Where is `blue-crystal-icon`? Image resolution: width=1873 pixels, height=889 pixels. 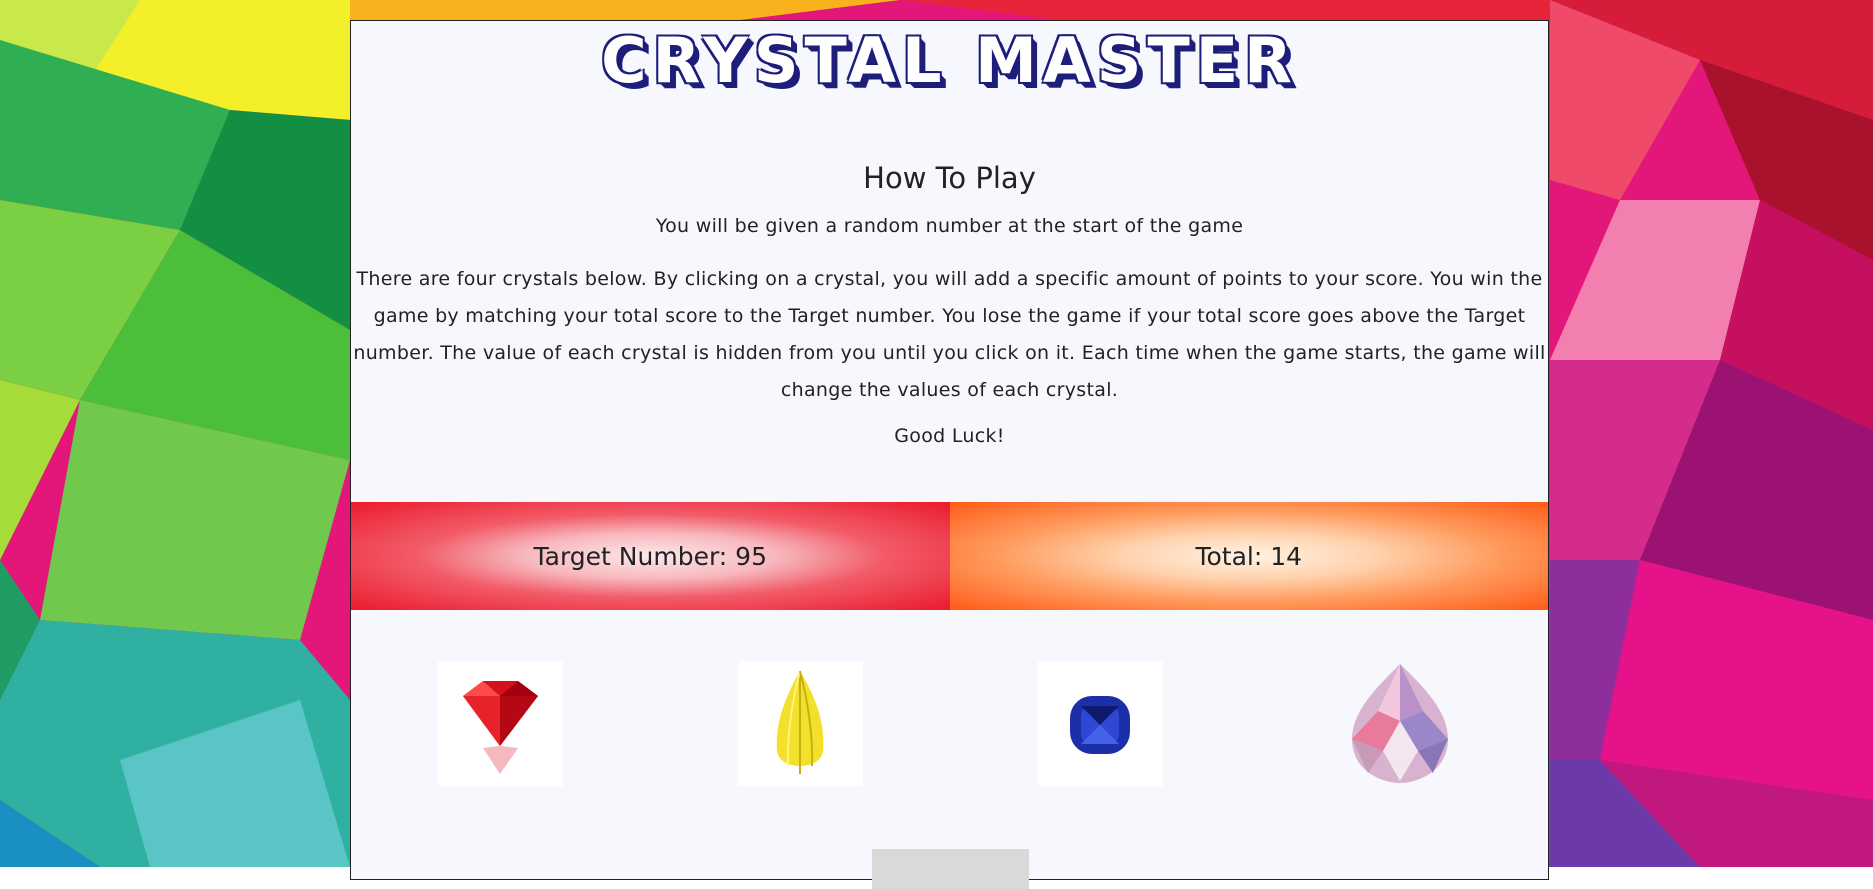
blue-crystal-icon is located at coordinates (1100, 725).